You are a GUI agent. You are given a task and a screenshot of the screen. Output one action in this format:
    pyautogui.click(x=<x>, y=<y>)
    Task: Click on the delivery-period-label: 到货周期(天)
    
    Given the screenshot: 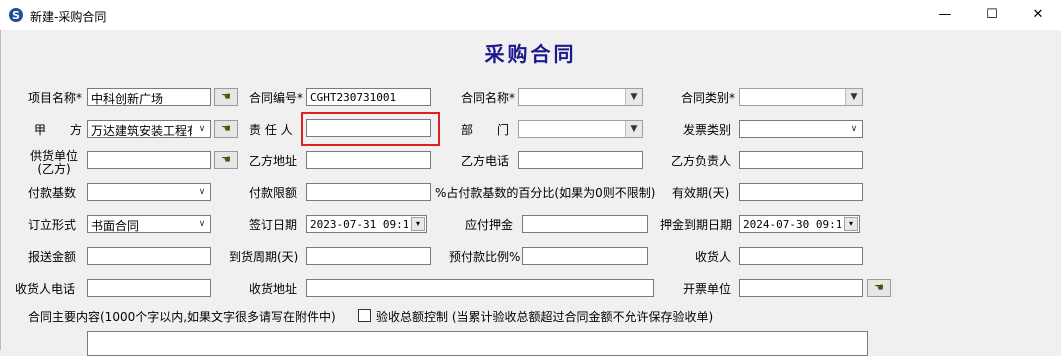 What is the action you would take?
    pyautogui.click(x=264, y=257)
    